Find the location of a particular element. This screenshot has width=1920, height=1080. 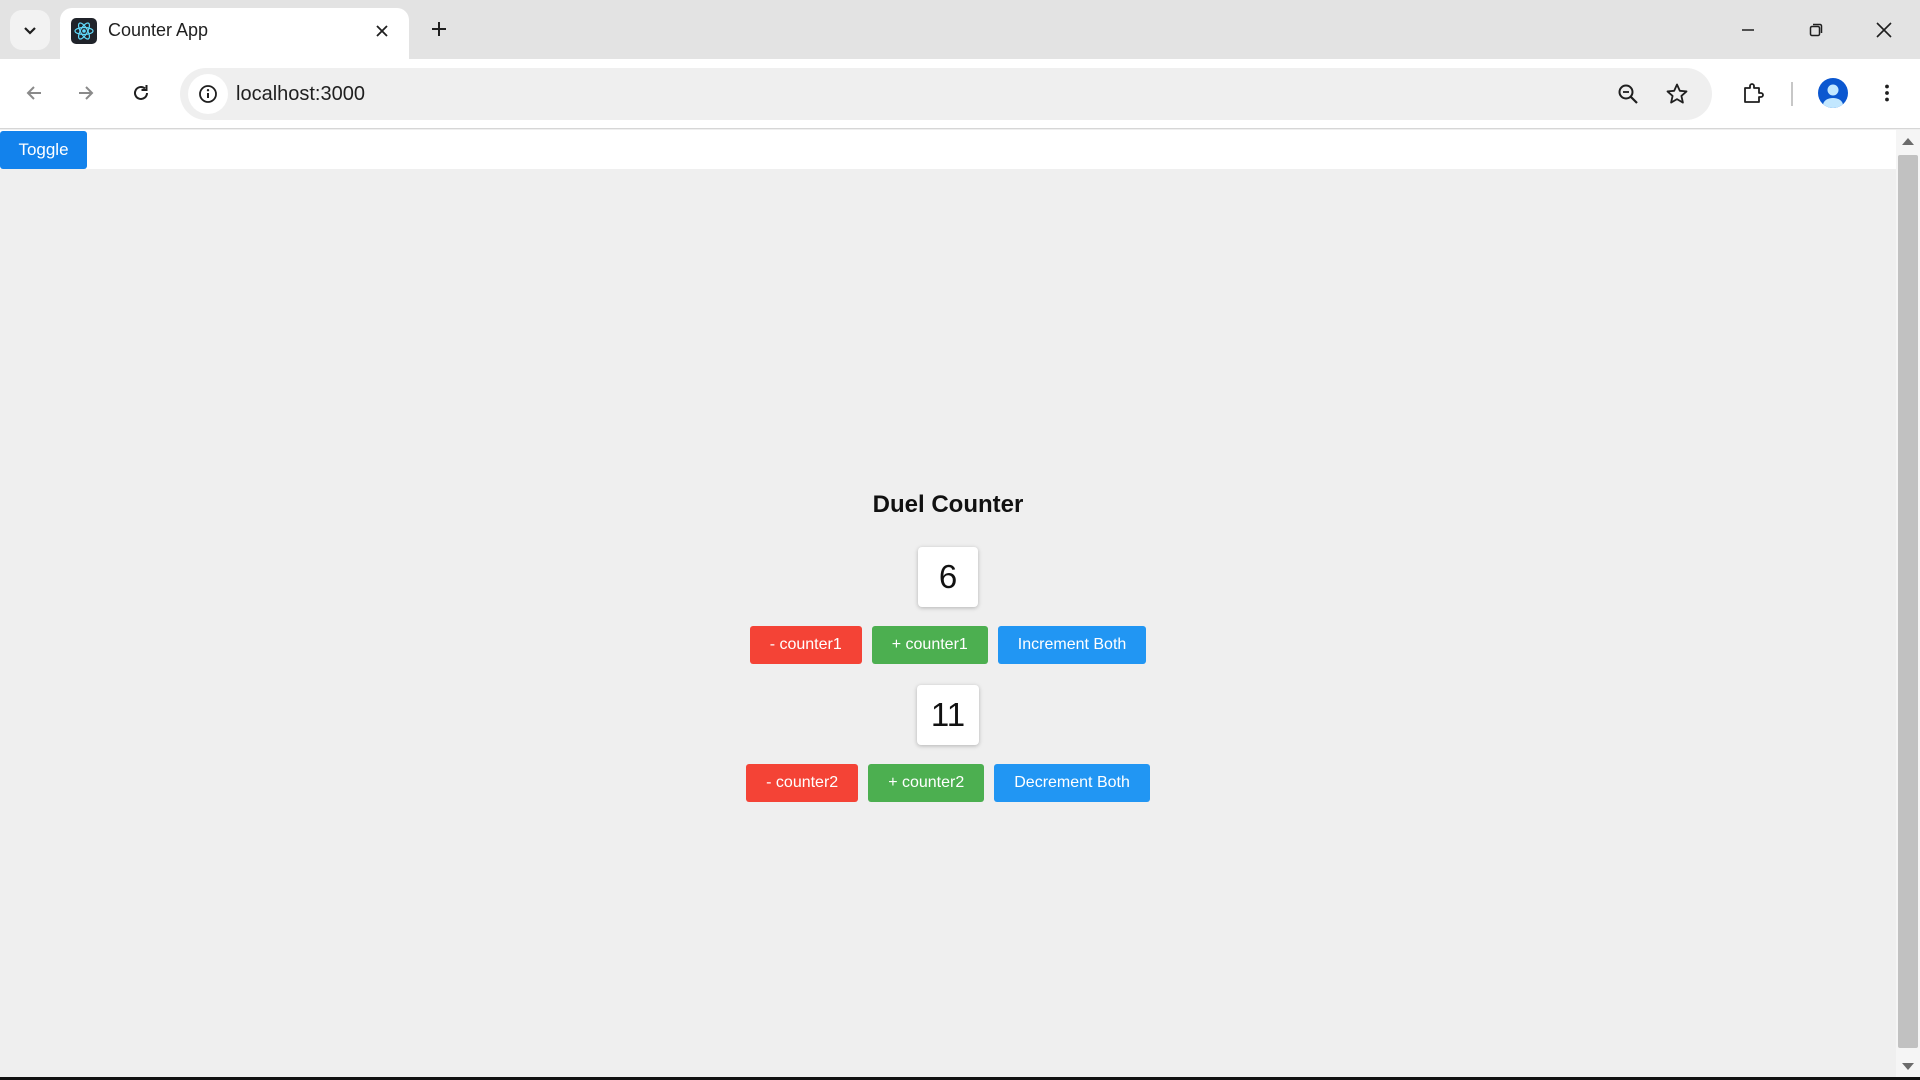

reload-button is located at coordinates (141, 93).